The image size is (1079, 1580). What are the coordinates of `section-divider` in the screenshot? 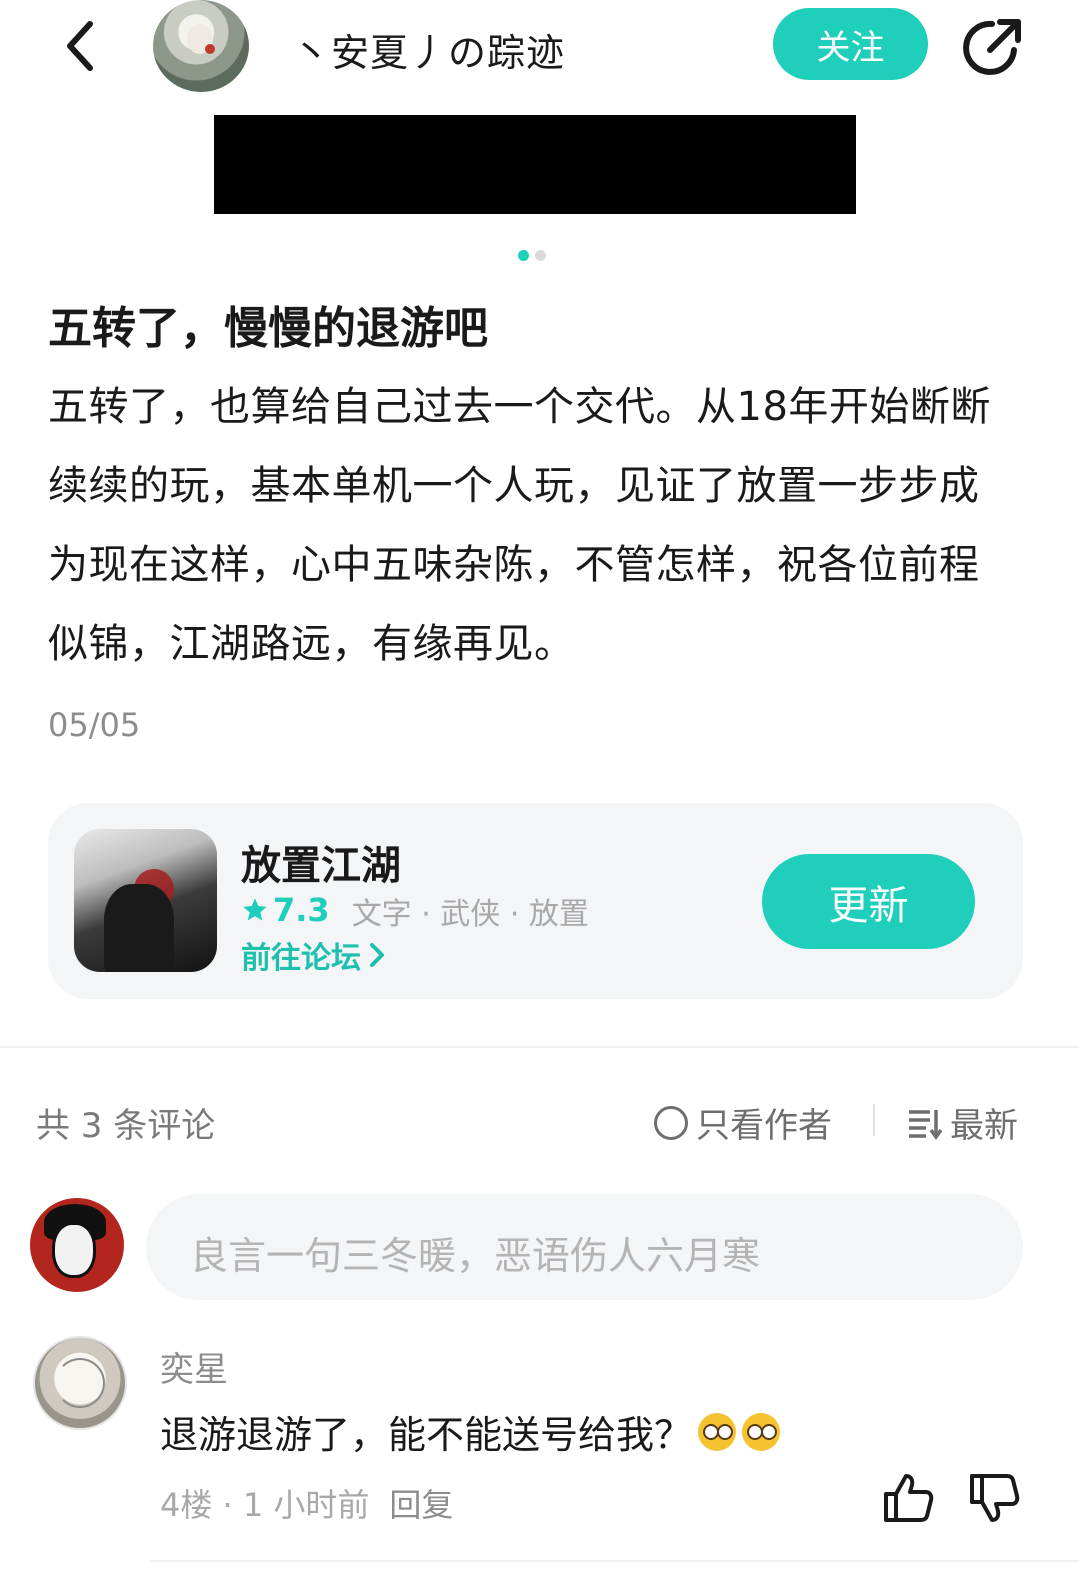 It's located at (539, 1047).